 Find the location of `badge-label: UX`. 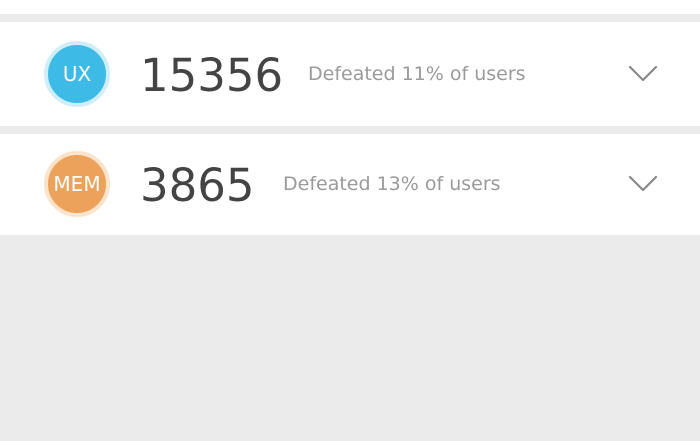

badge-label: UX is located at coordinates (77, 74).